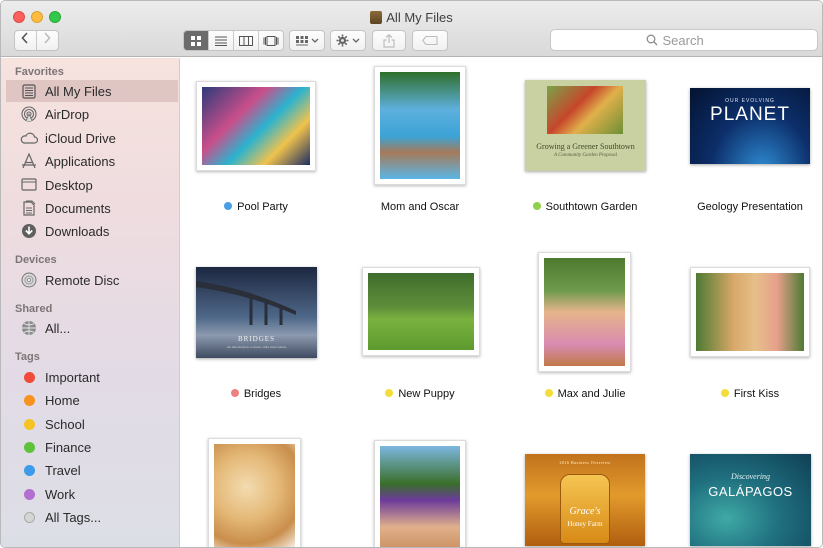 The width and height of the screenshot is (823, 548). Describe the element at coordinates (92, 400) in the screenshot. I see `sidebar-item-tag-home: Home` at that location.